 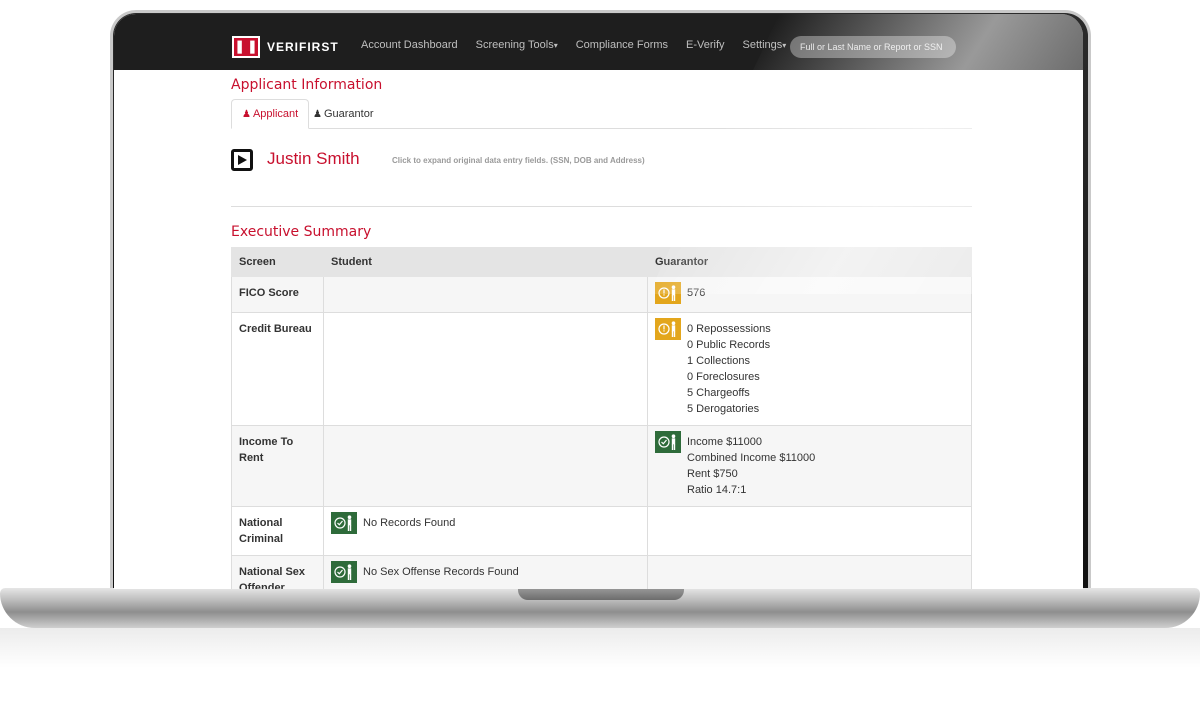 I want to click on nav-item-label: Account Dashboard, so click(x=409, y=45).